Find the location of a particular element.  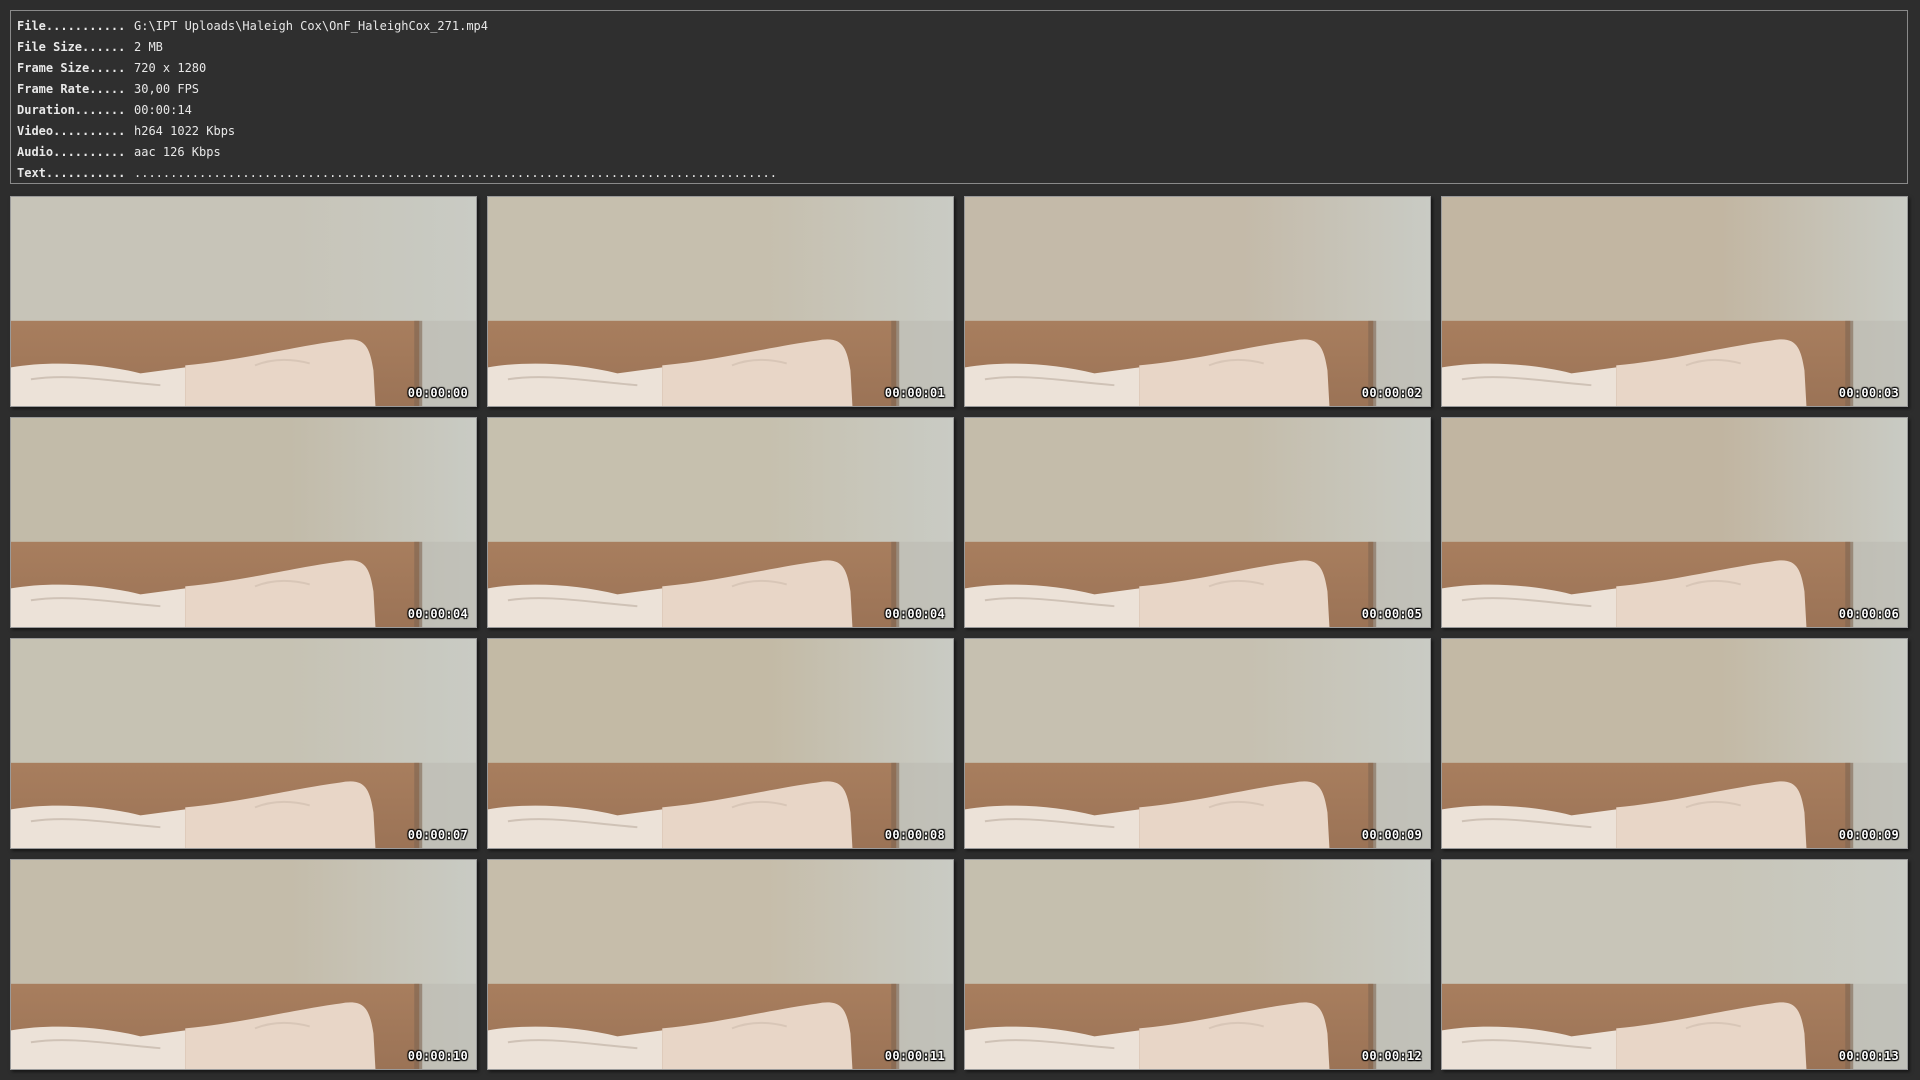

video-frame-thumbnail: 00:00:11 is located at coordinates (720, 964).